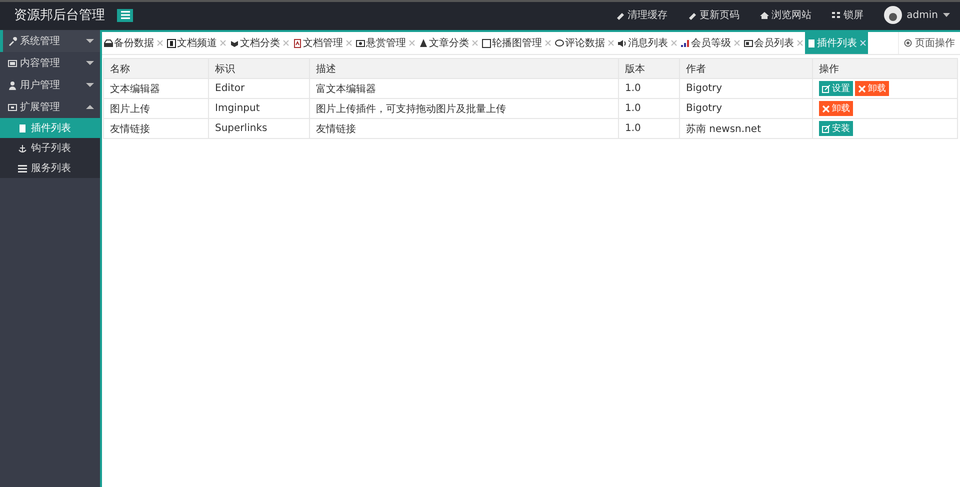 This screenshot has height=487, width=960. What do you see at coordinates (385, 43) in the screenshot?
I see `tab: 悬赏管理` at bounding box center [385, 43].